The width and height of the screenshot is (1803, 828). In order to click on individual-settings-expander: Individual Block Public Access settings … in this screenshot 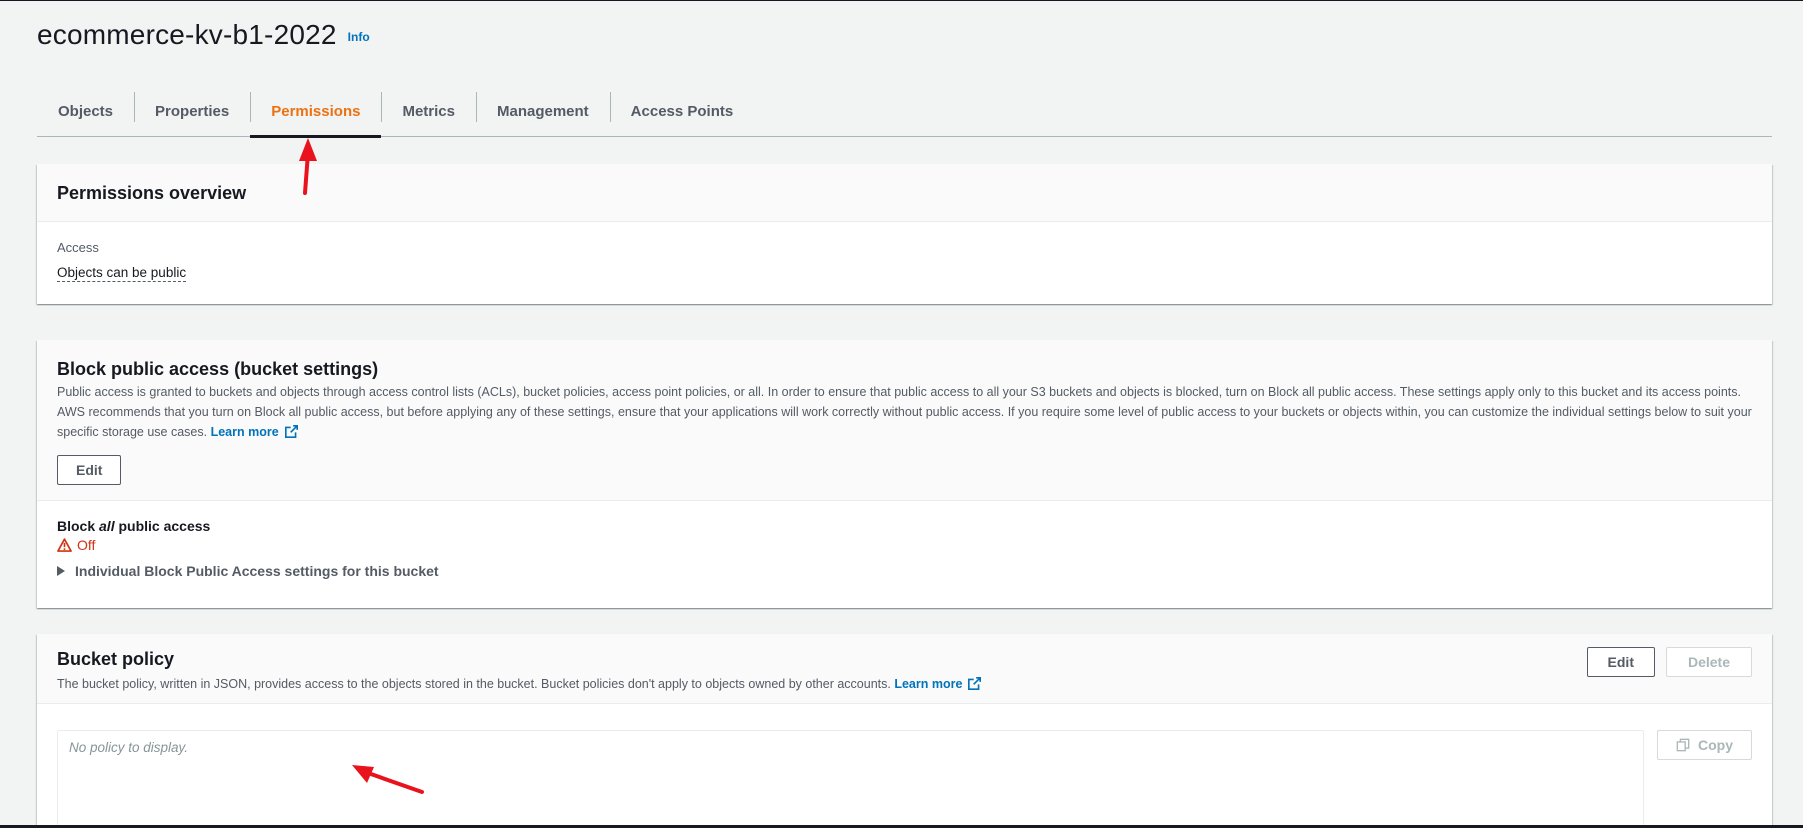, I will do `click(248, 571)`.